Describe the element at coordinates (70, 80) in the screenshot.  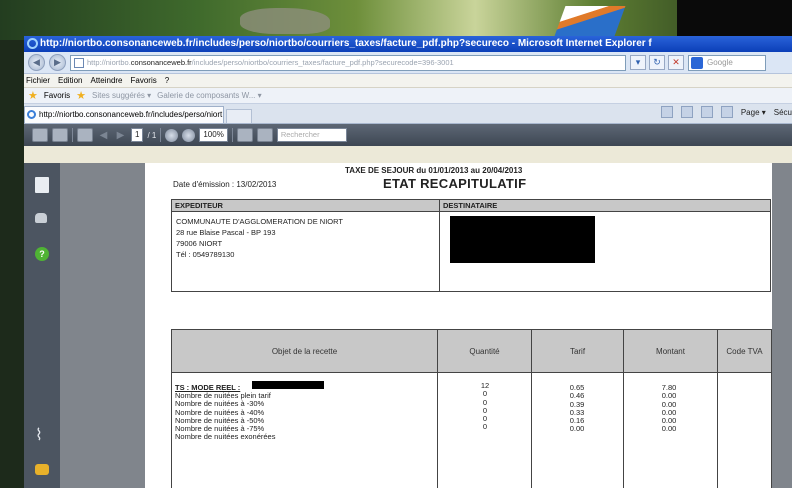
I see `menu-edition: Edition` at that location.